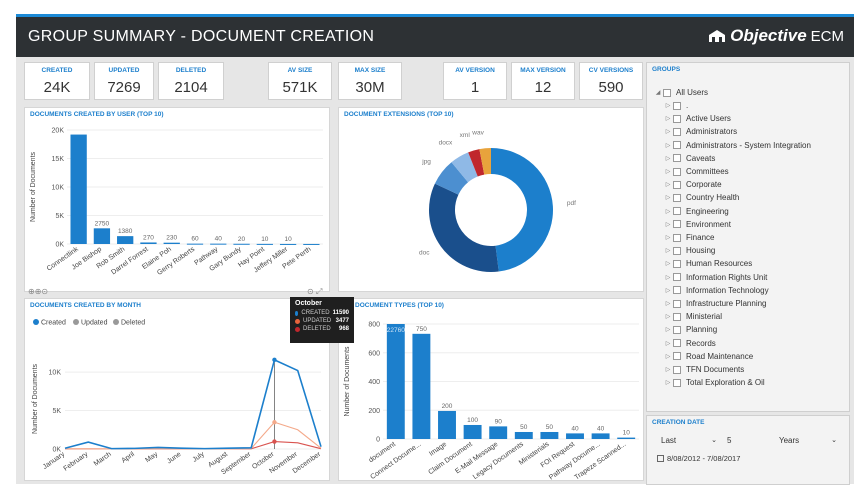  I want to click on kpi-max-version: MAX VERSION 12, so click(543, 81).